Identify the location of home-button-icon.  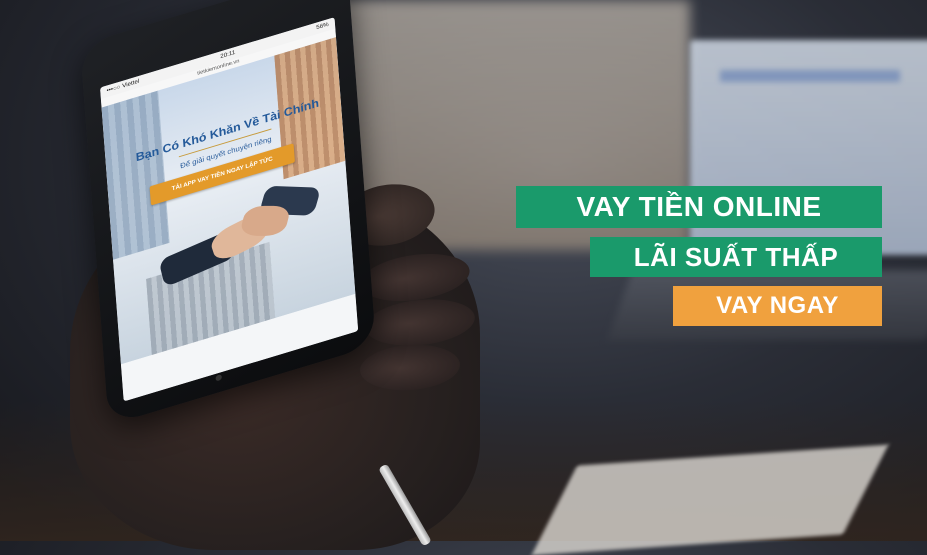
(219, 378).